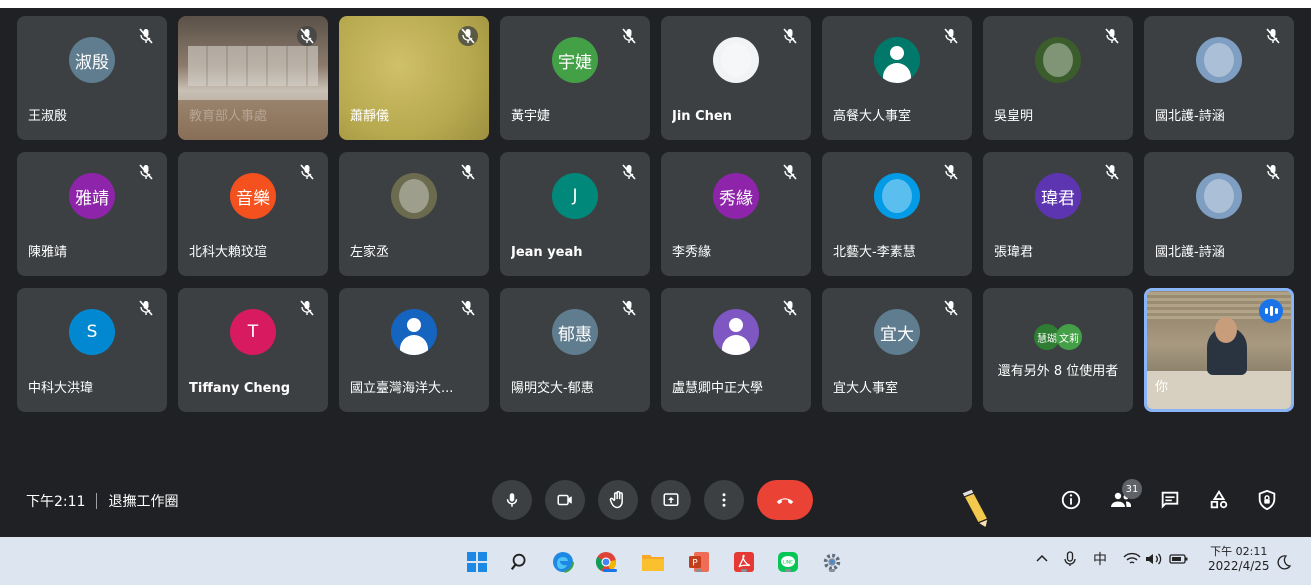  What do you see at coordinates (788, 562) in the screenshot?
I see `taskbar-line: LINE` at bounding box center [788, 562].